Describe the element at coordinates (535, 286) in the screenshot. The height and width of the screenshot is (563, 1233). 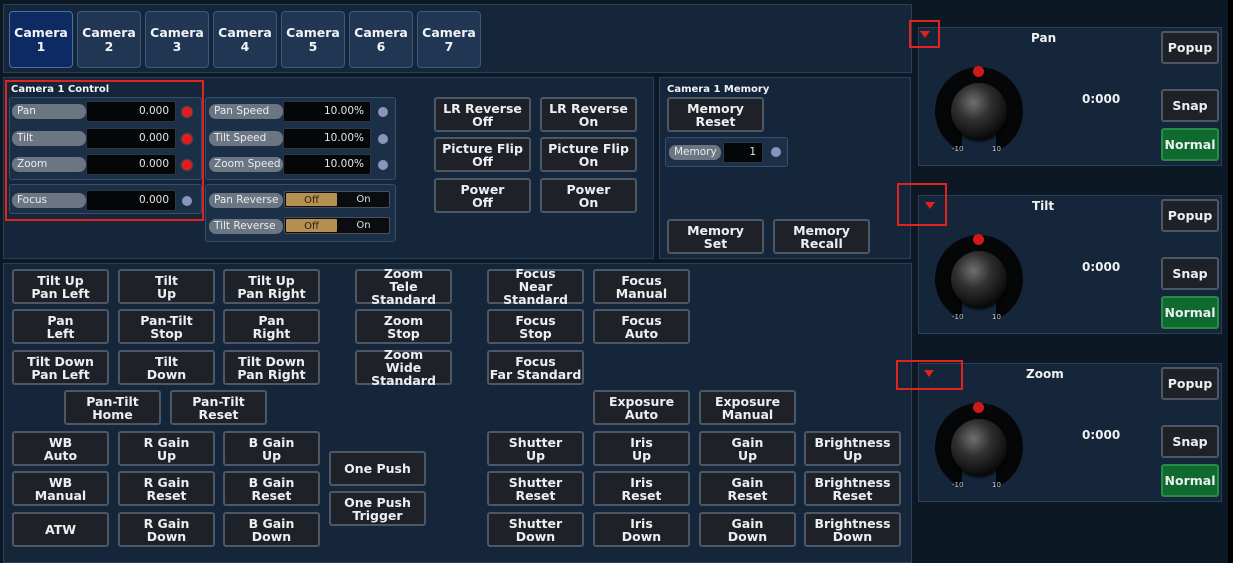
I see `focus-near-standard-button: Focus Near Standard` at that location.